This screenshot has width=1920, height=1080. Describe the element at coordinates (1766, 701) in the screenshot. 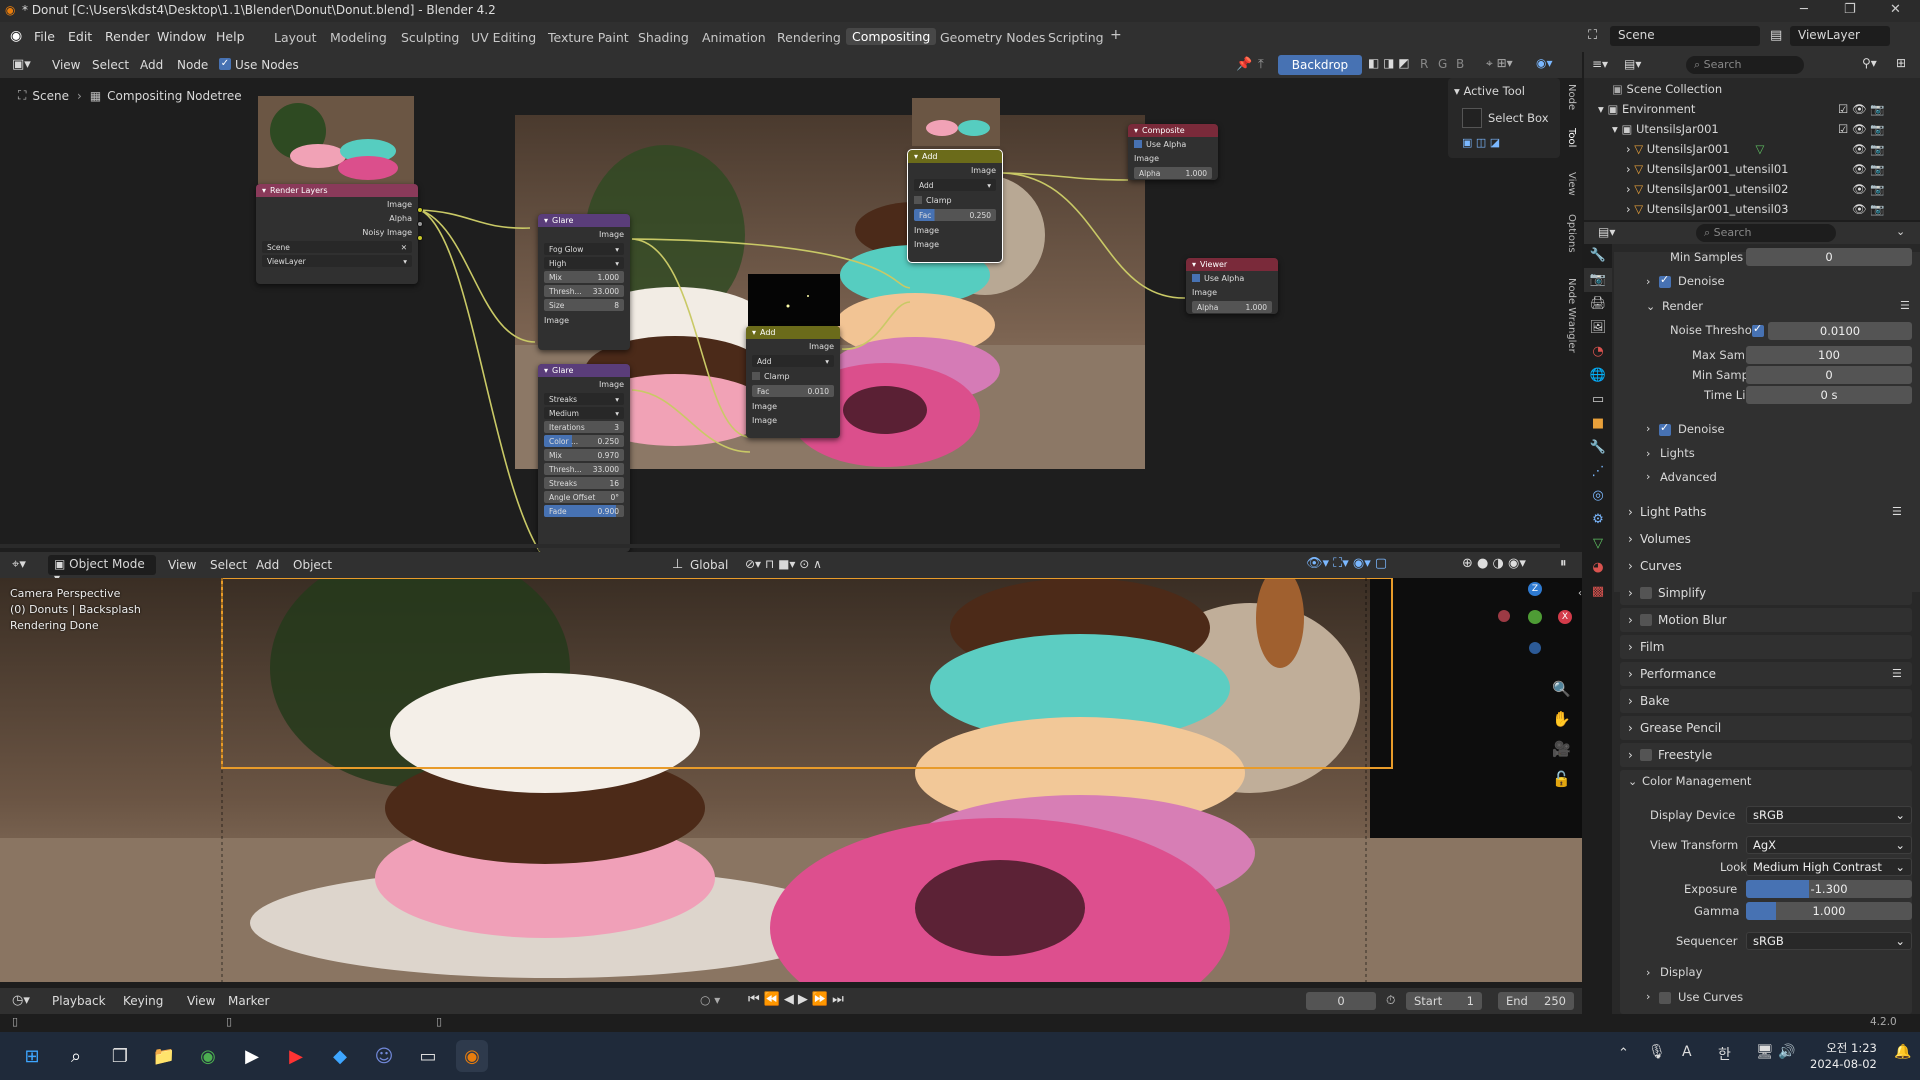

I see `section-bake: › Bake` at that location.